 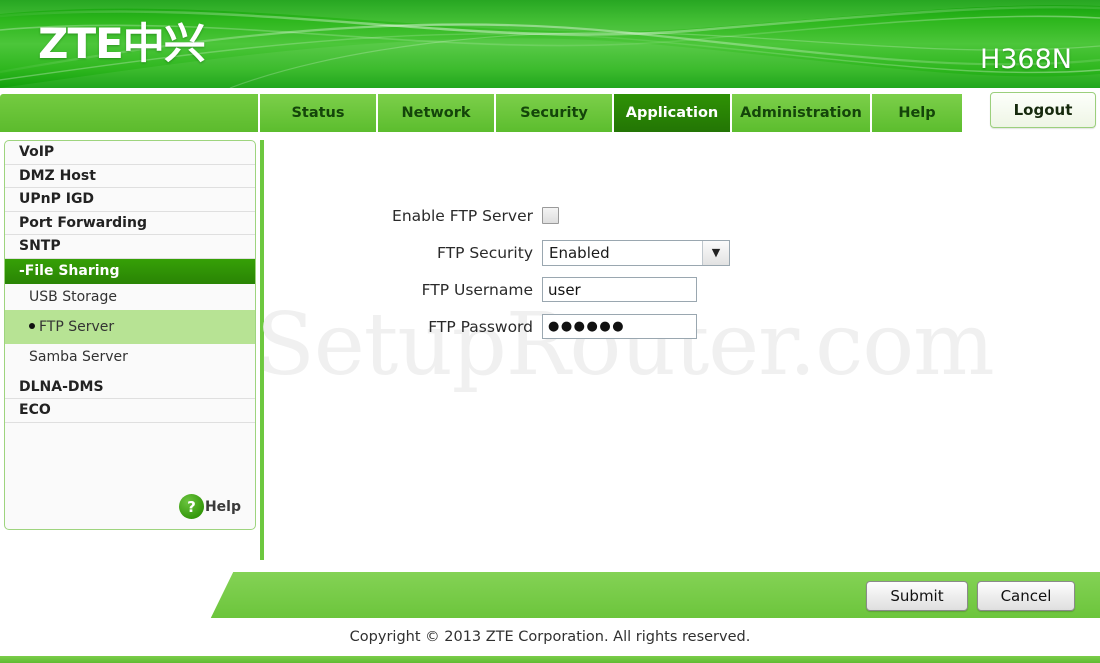 I want to click on sidebar-item-sntp: SNTP, so click(x=130, y=247).